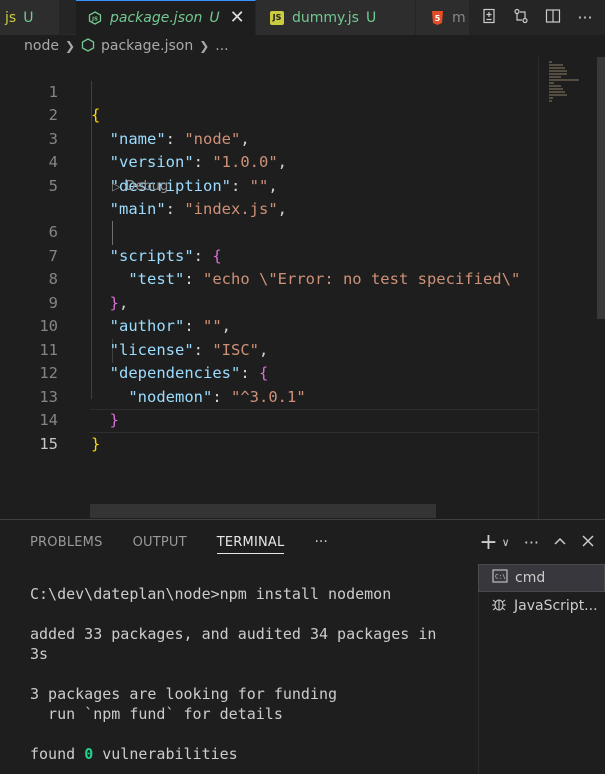  Describe the element at coordinates (269, 278) in the screenshot. I see `code-line: 8 },` at that location.